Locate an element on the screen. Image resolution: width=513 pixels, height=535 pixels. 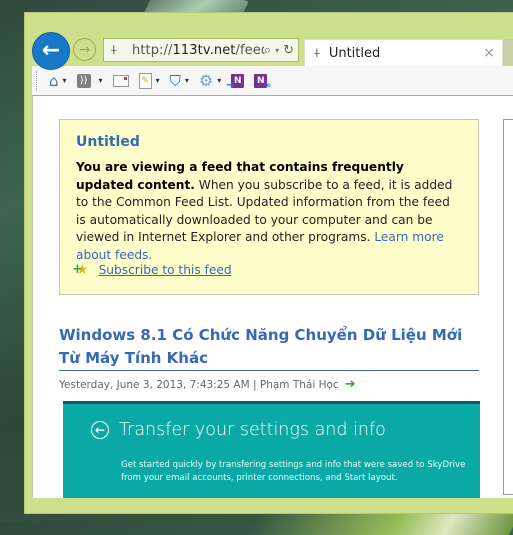
home-button: ⌂ ▾ is located at coordinates (58, 81).